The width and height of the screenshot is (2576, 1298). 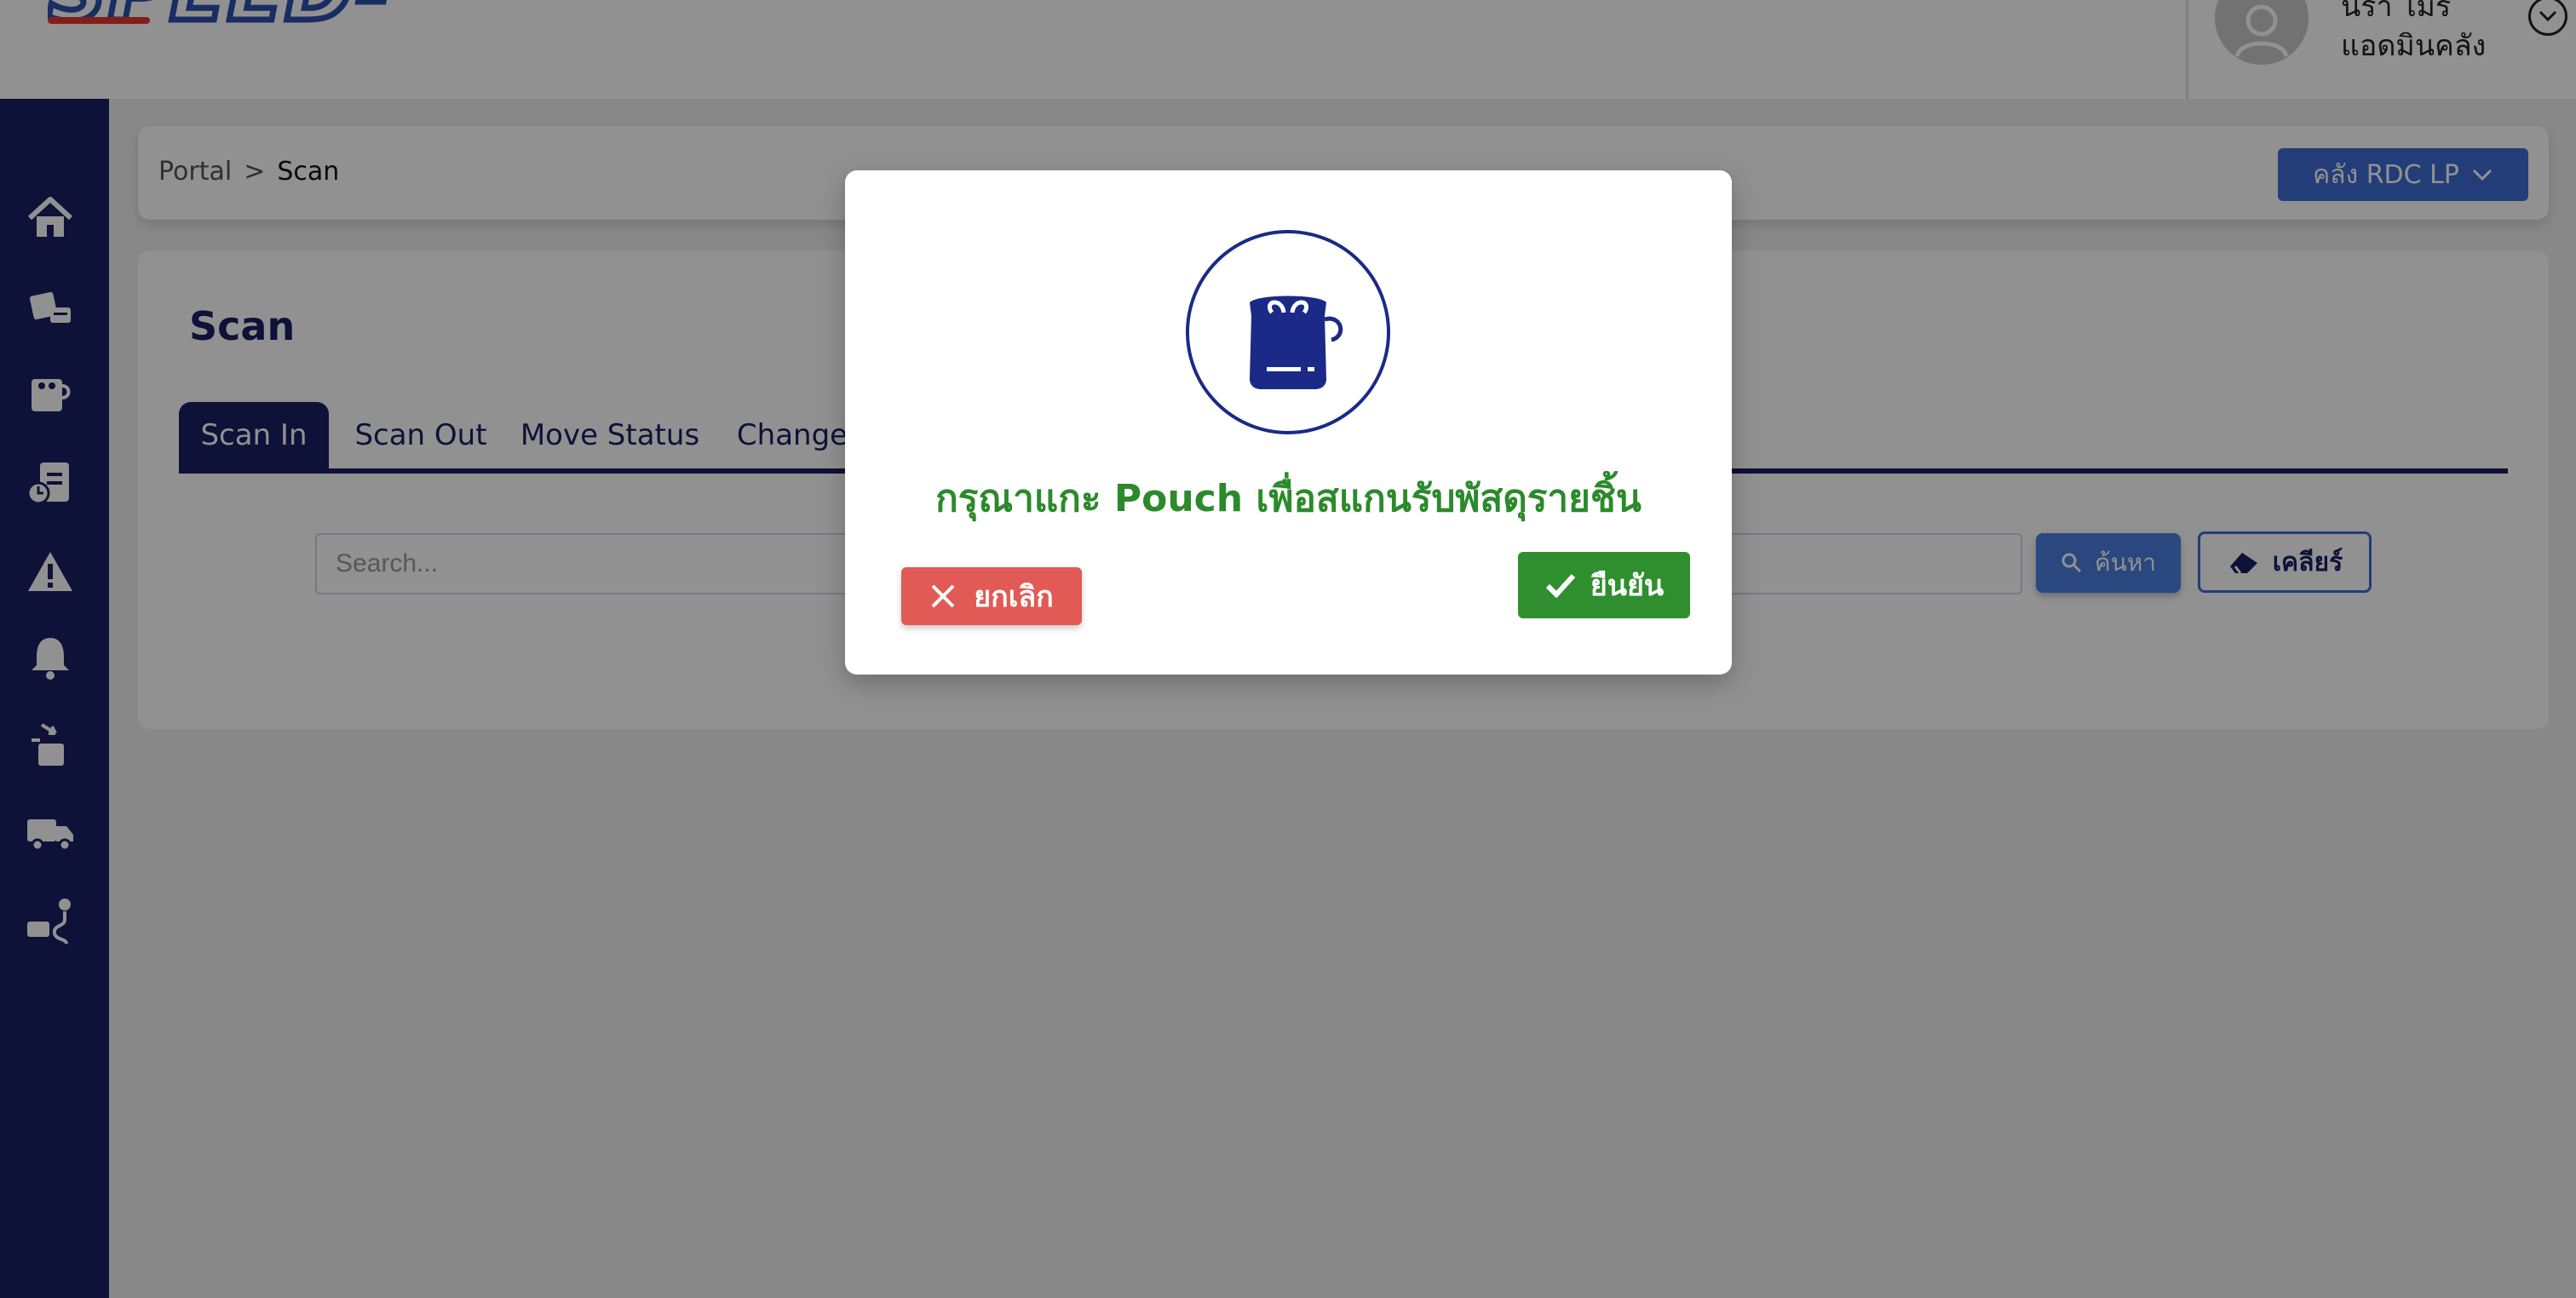 I want to click on cancel-button-label: ยกเลิก, so click(x=1014, y=597).